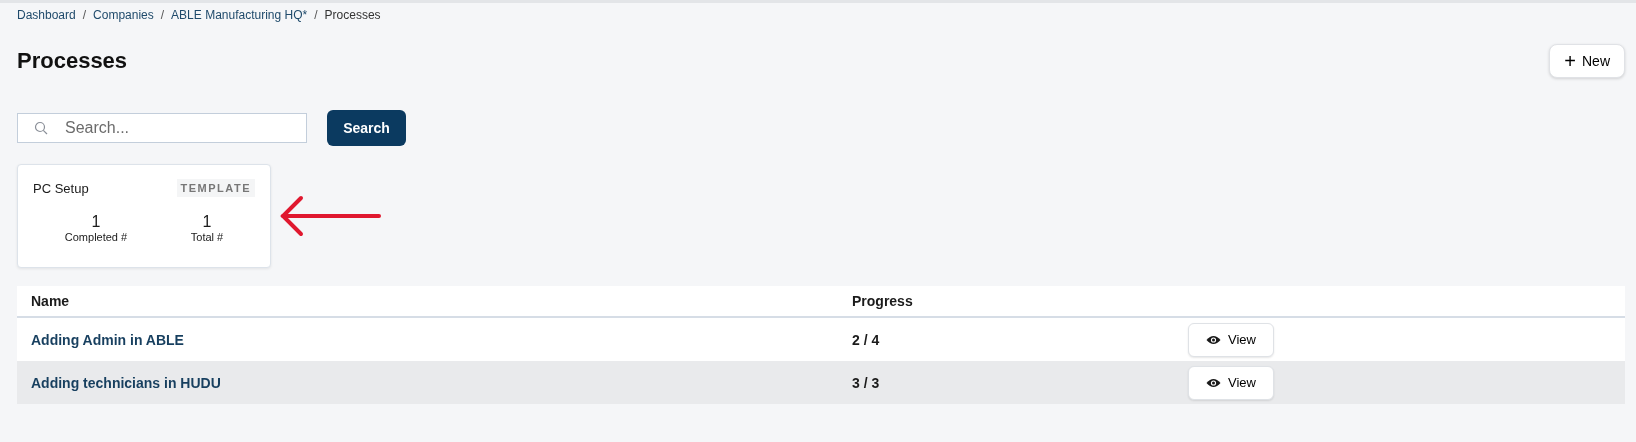  Describe the element at coordinates (123, 15) in the screenshot. I see `breadcrumb-link: Companies` at that location.